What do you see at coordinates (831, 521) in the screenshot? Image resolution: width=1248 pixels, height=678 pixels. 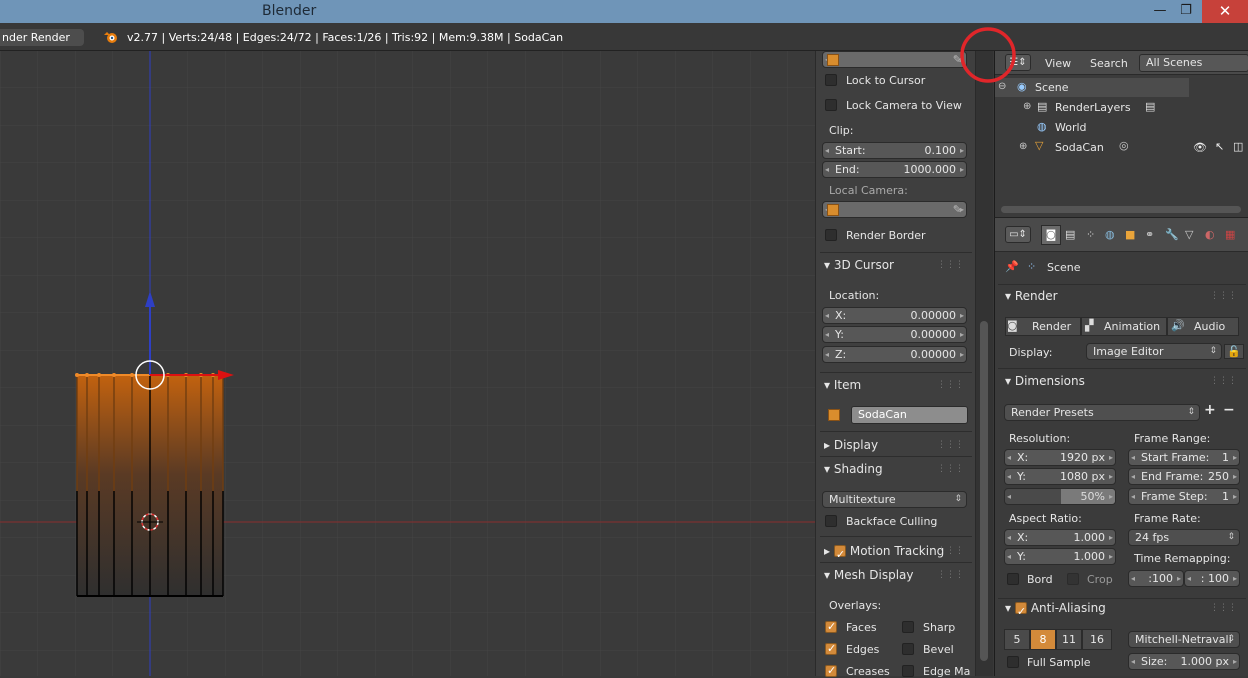 I see `backface-culling-checkbox` at bounding box center [831, 521].